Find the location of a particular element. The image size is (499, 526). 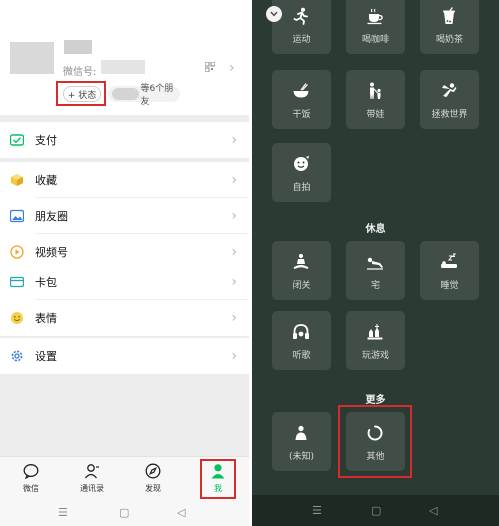

menu-item-pay: 支付 › is located at coordinates (124, 140).